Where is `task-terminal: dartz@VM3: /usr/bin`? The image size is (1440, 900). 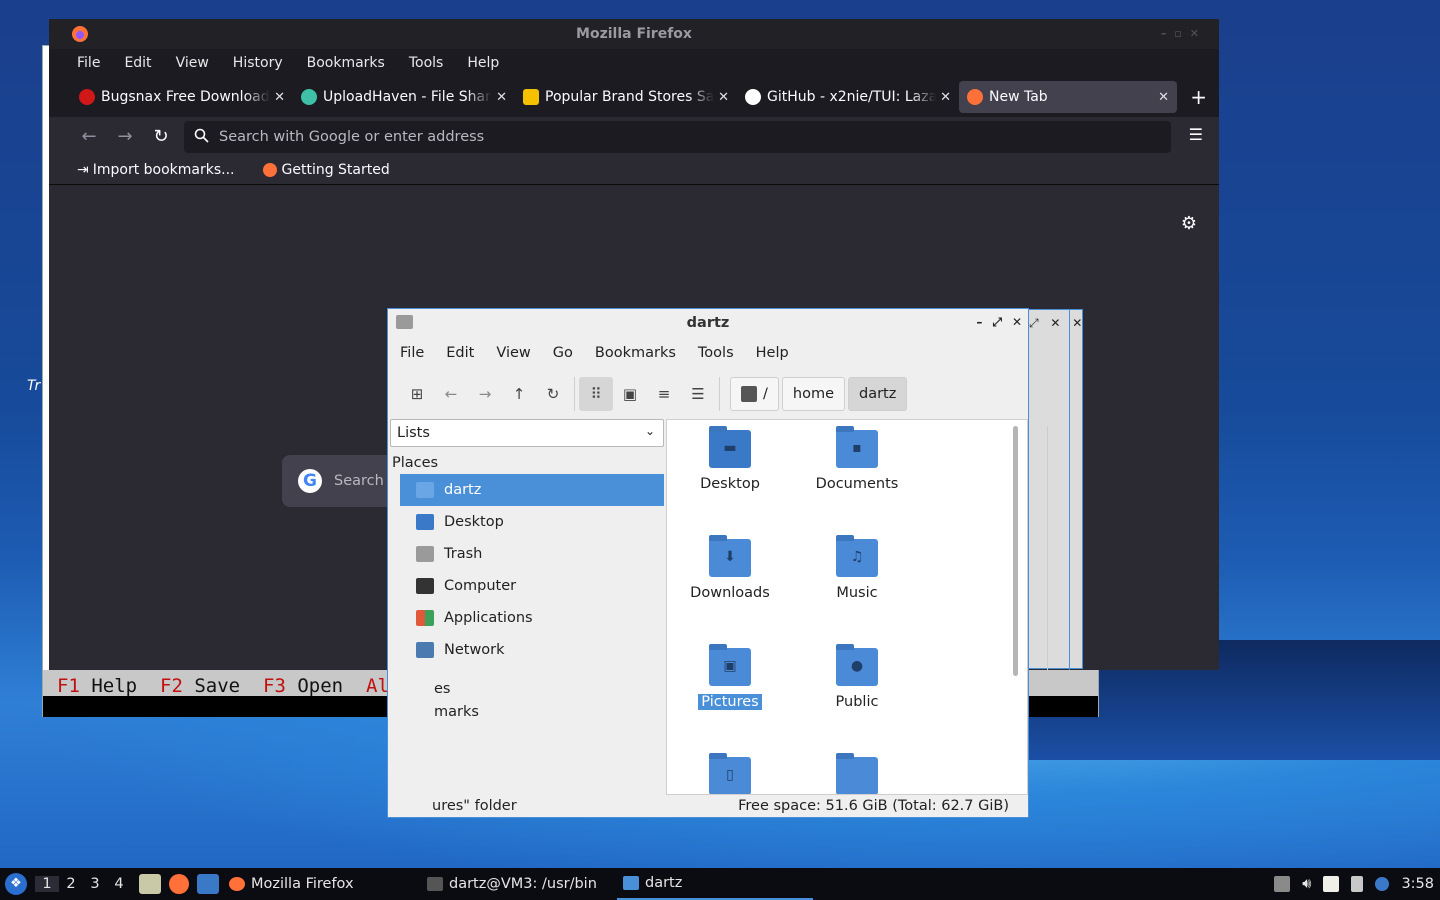
task-terminal: dartz@VM3: /usr/bin is located at coordinates (519, 884).